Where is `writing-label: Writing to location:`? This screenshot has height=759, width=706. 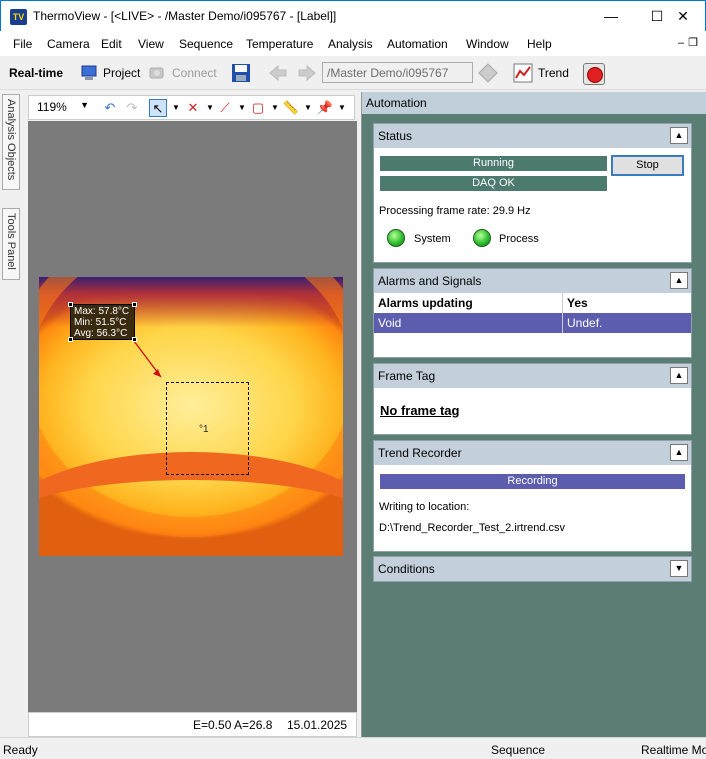
writing-label: Writing to location: is located at coordinates (424, 507).